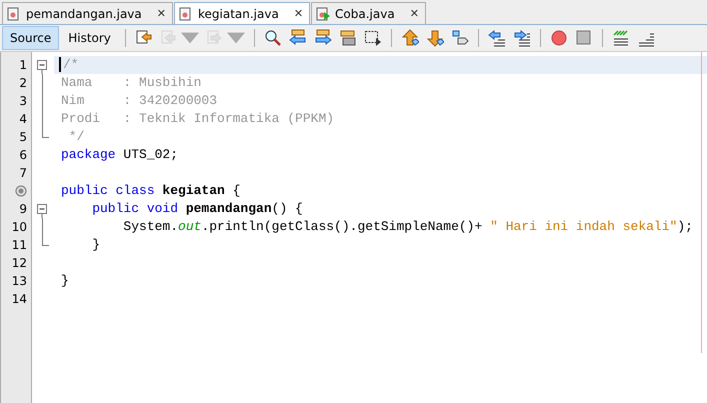 The width and height of the screenshot is (707, 403). Describe the element at coordinates (19, 281) in the screenshot. I see `line-number: 13` at that location.